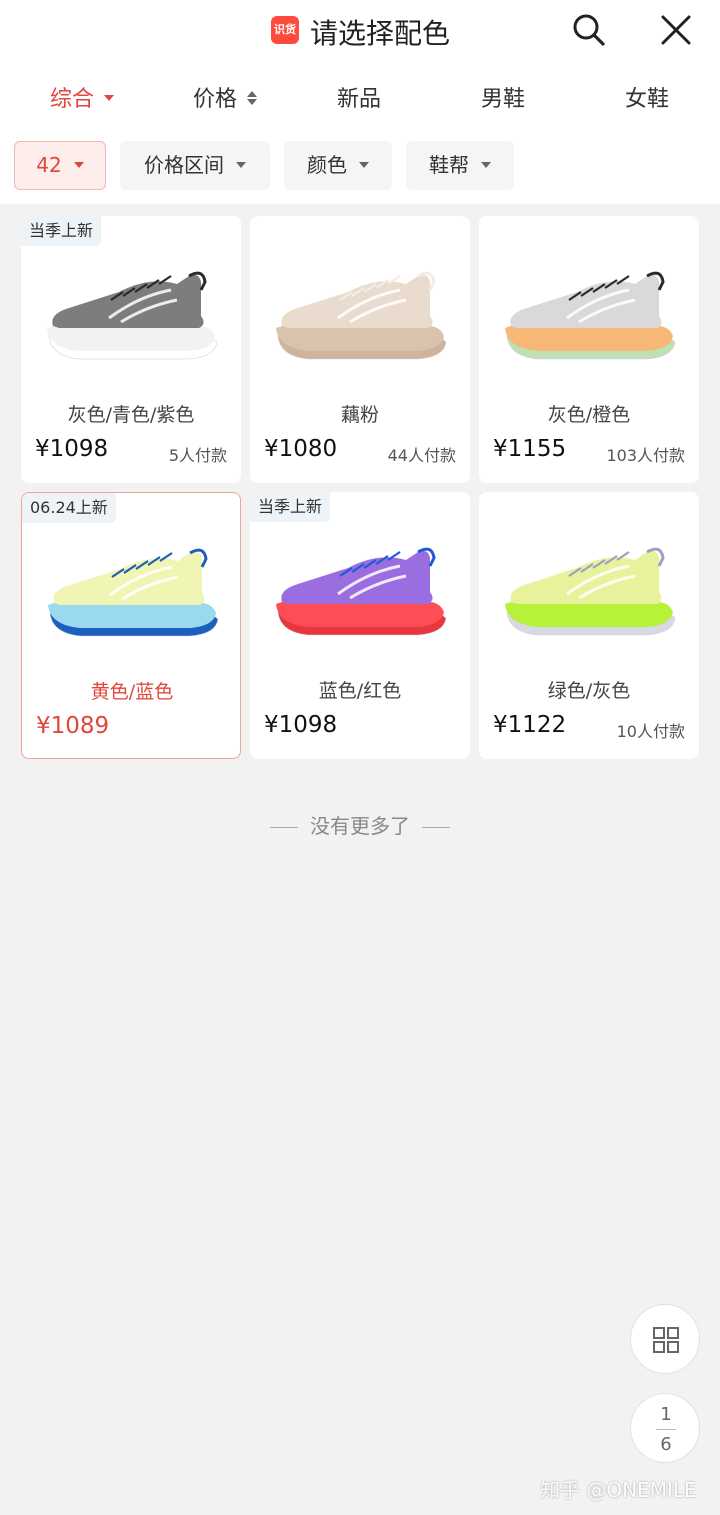 This screenshot has width=720, height=1515. I want to click on color-name: 蓝色/红色, so click(360, 691).